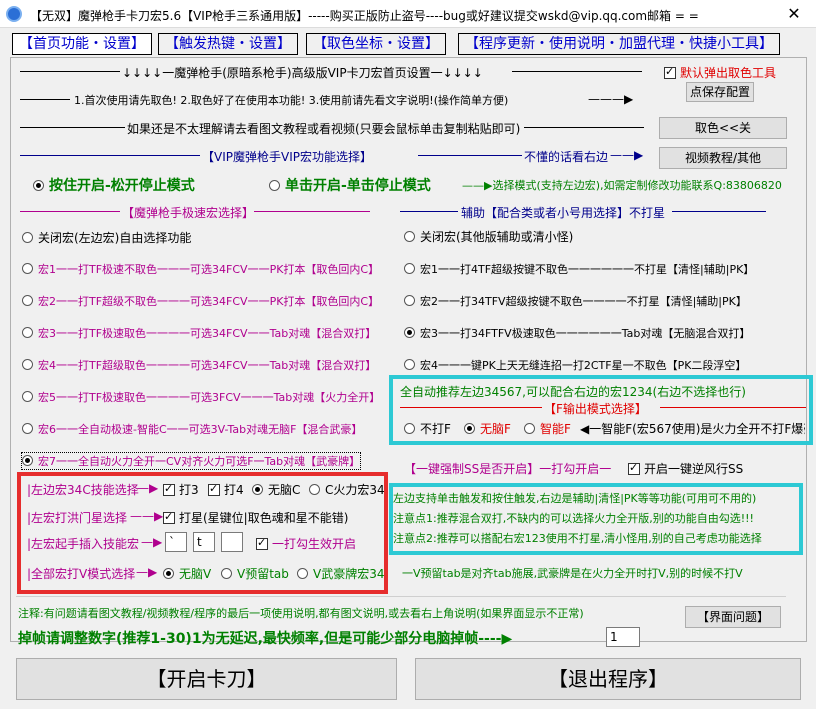 The width and height of the screenshot is (816, 709). What do you see at coordinates (340, 573) in the screenshot?
I see `v-wuhao-radio: V武豪牌宏345` at bounding box center [340, 573].